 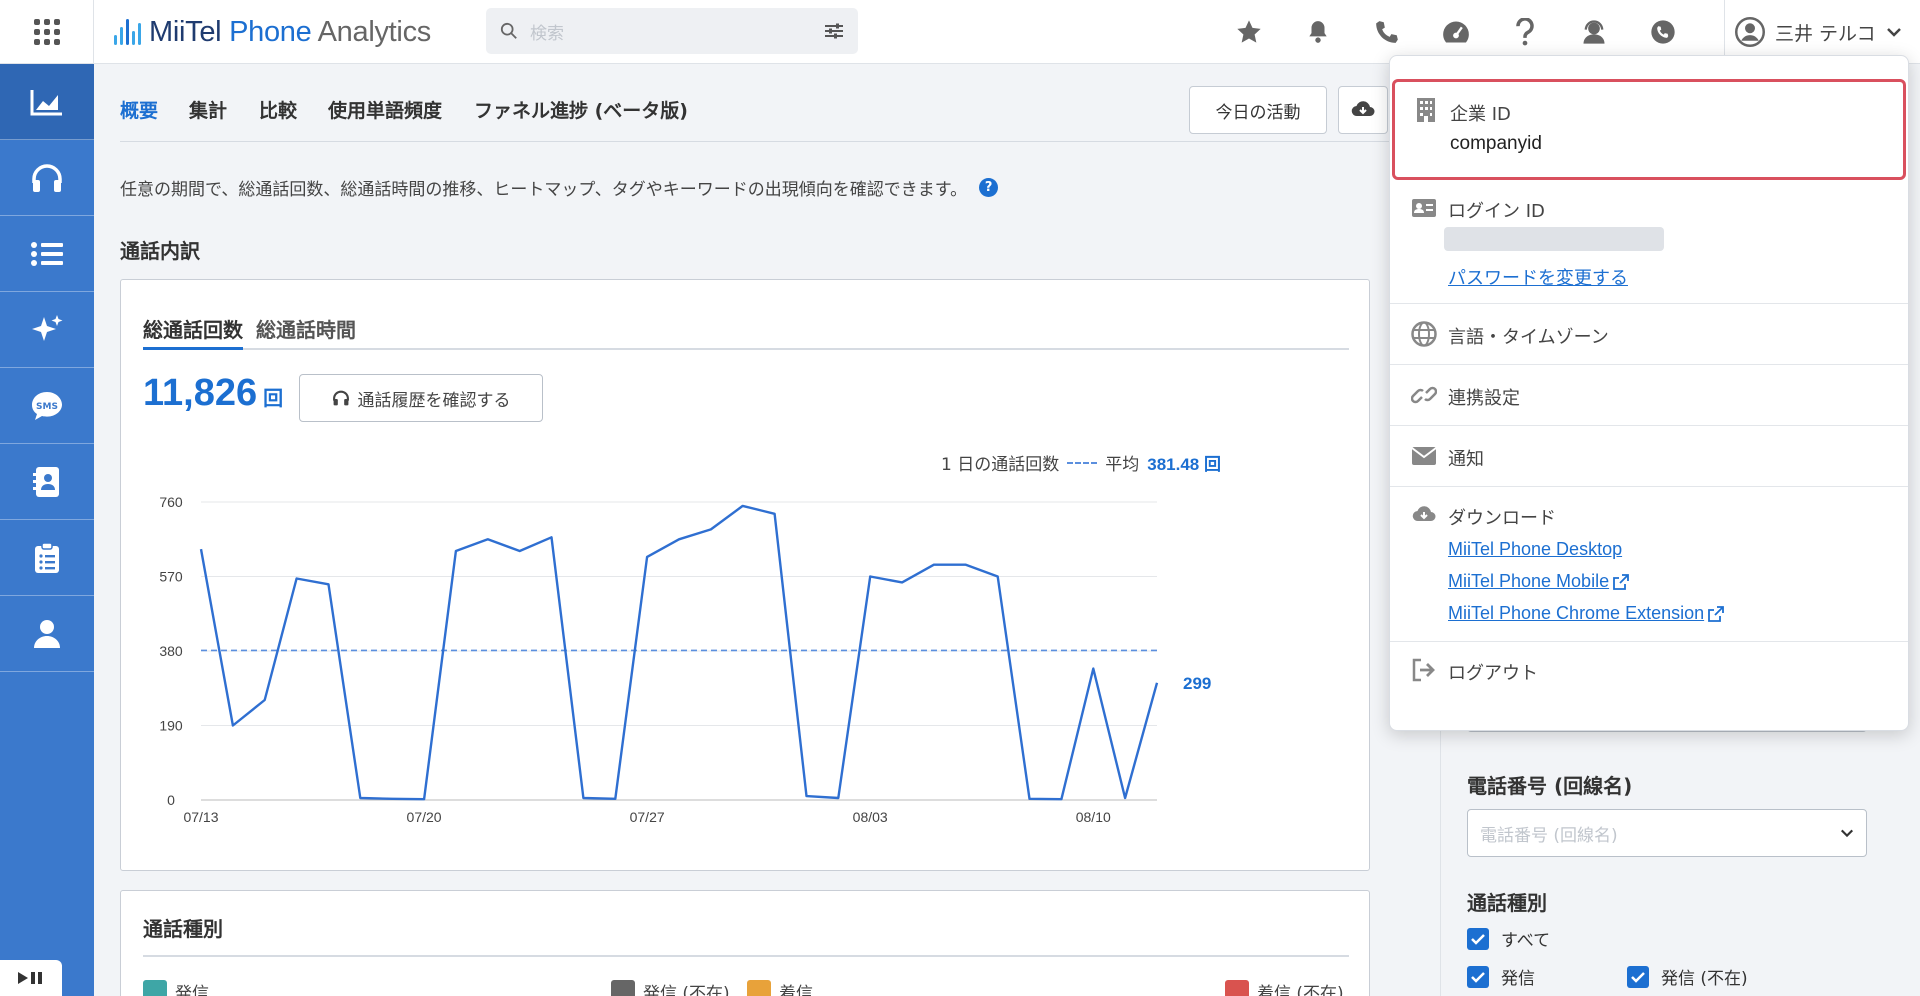 What do you see at coordinates (1300, 990) in the screenshot?
I see `call-type-label: 着信 (不在)` at bounding box center [1300, 990].